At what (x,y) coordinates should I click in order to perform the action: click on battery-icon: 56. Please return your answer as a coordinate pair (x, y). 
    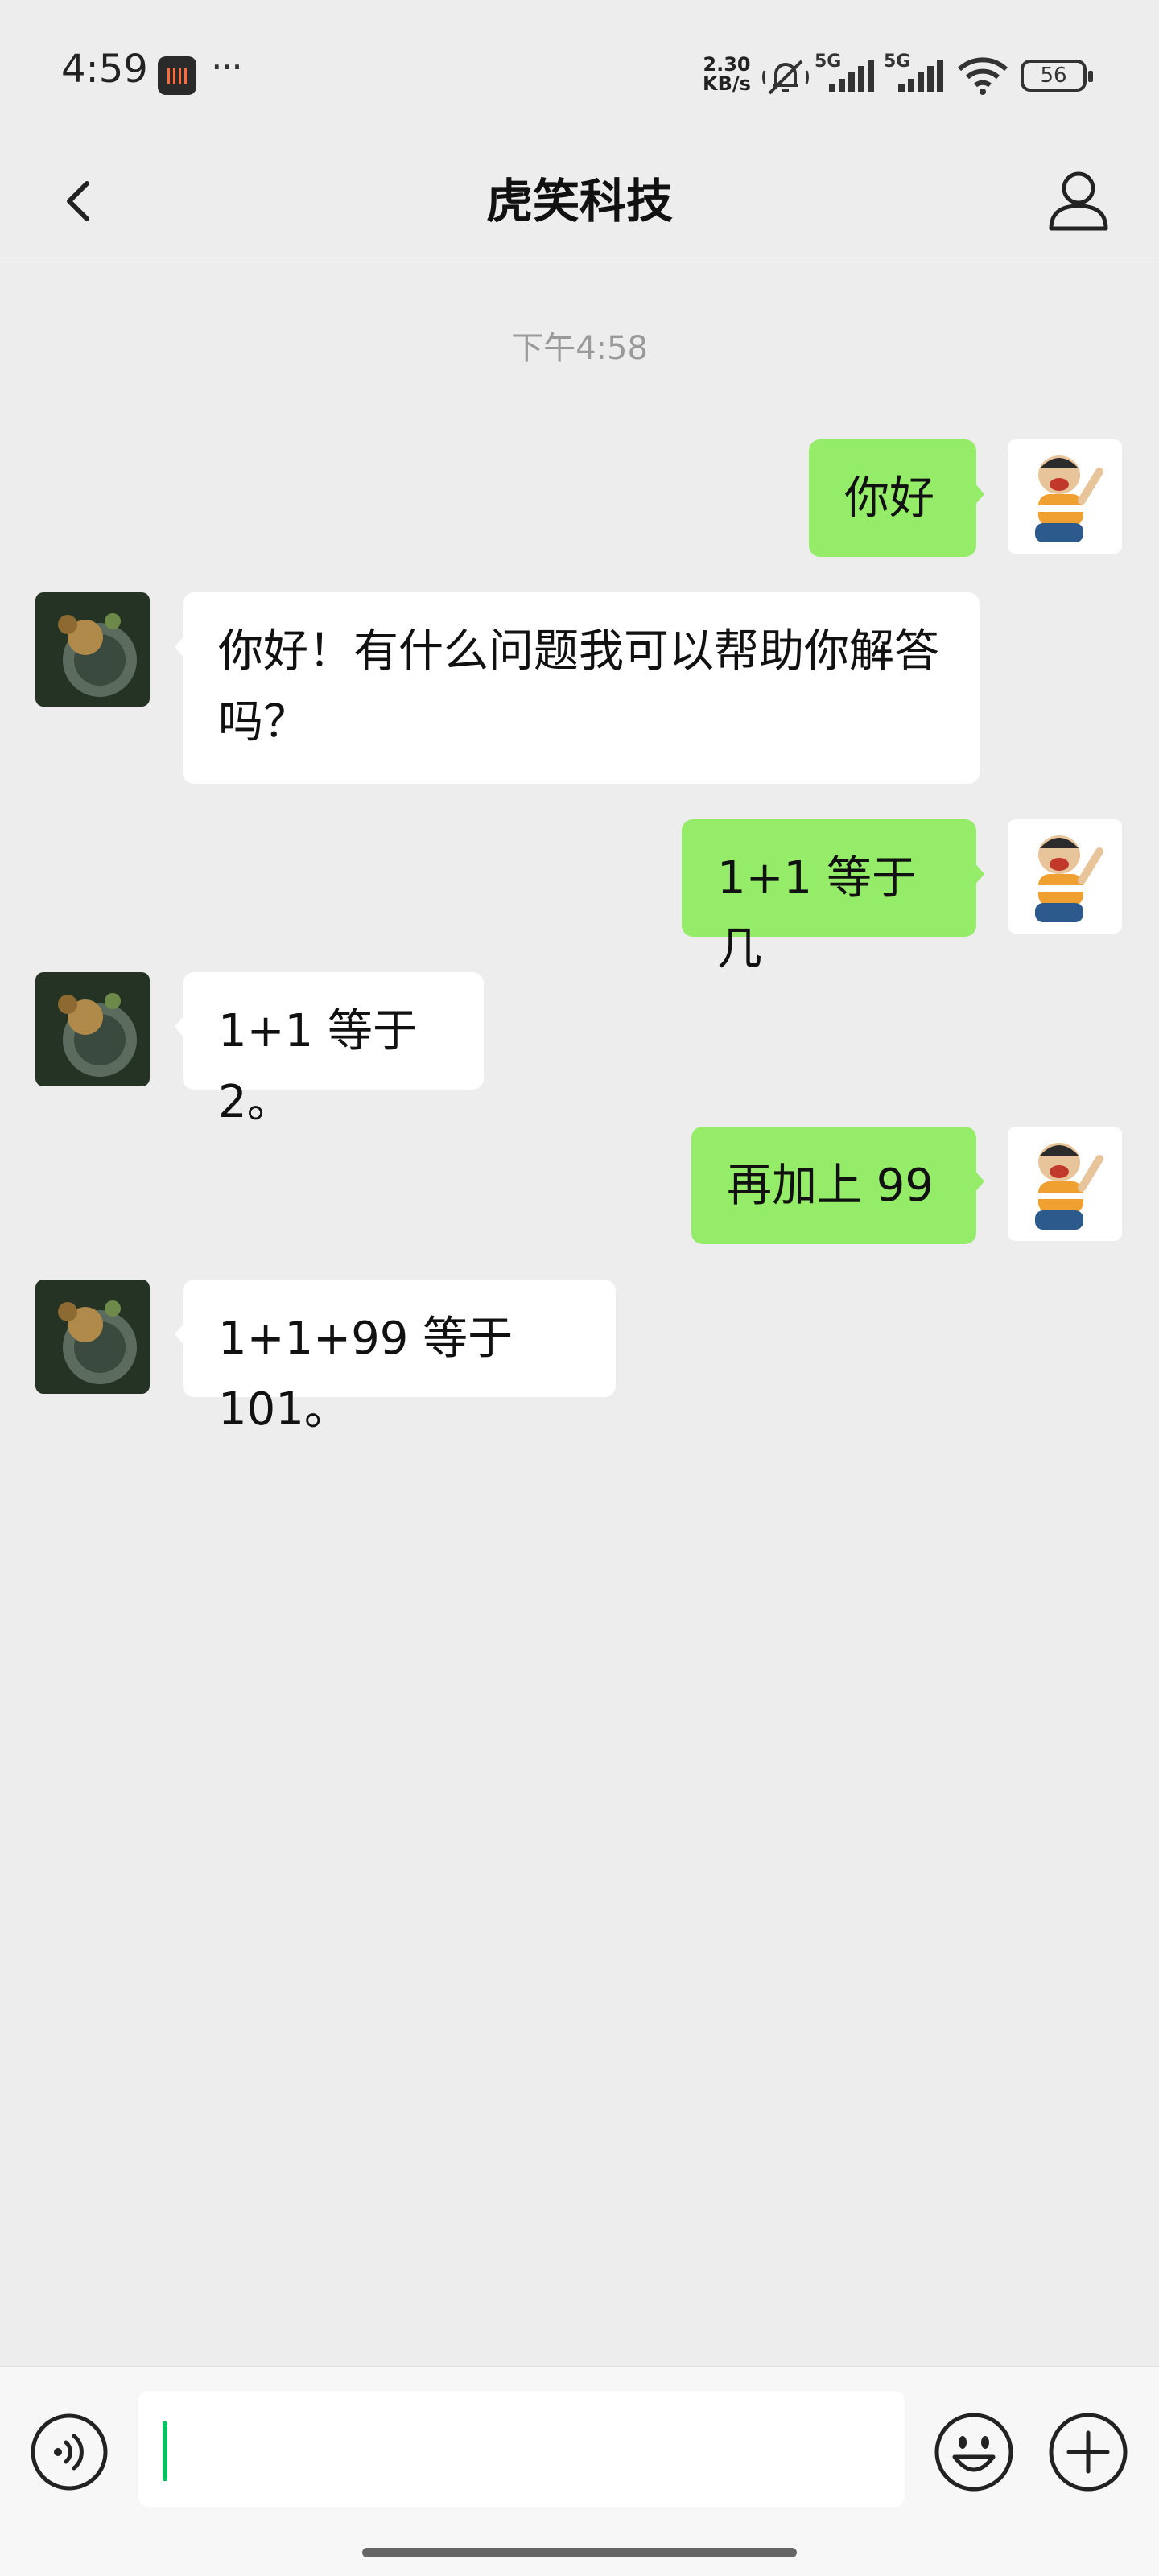
    Looking at the image, I should click on (1057, 76).